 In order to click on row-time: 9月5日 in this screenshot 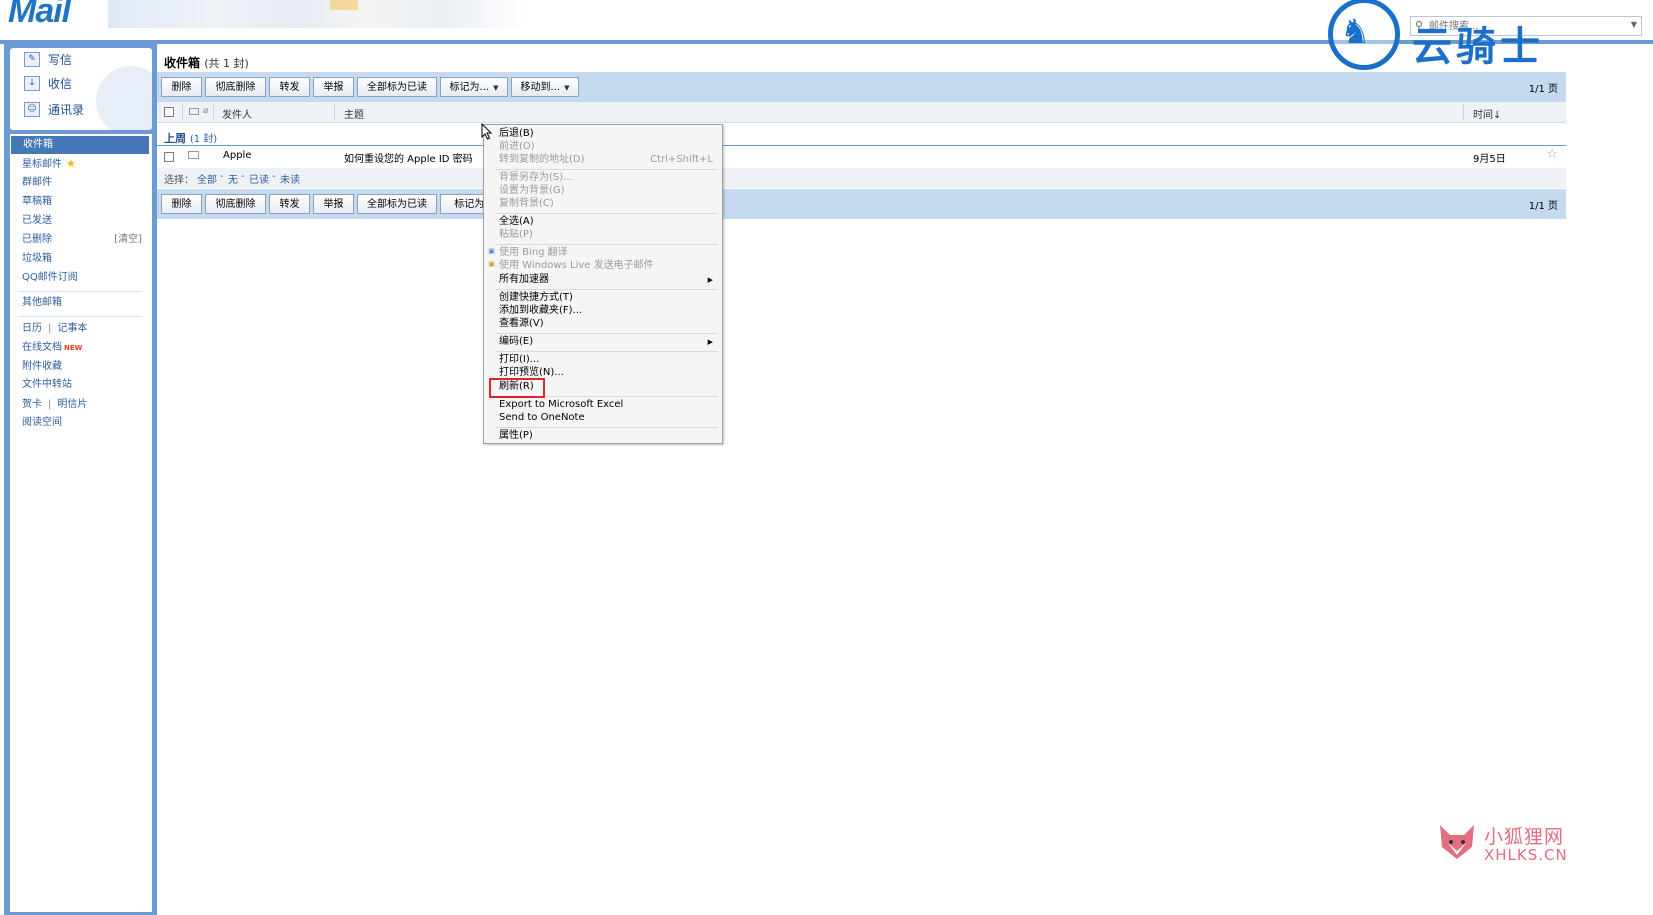, I will do `click(1489, 159)`.